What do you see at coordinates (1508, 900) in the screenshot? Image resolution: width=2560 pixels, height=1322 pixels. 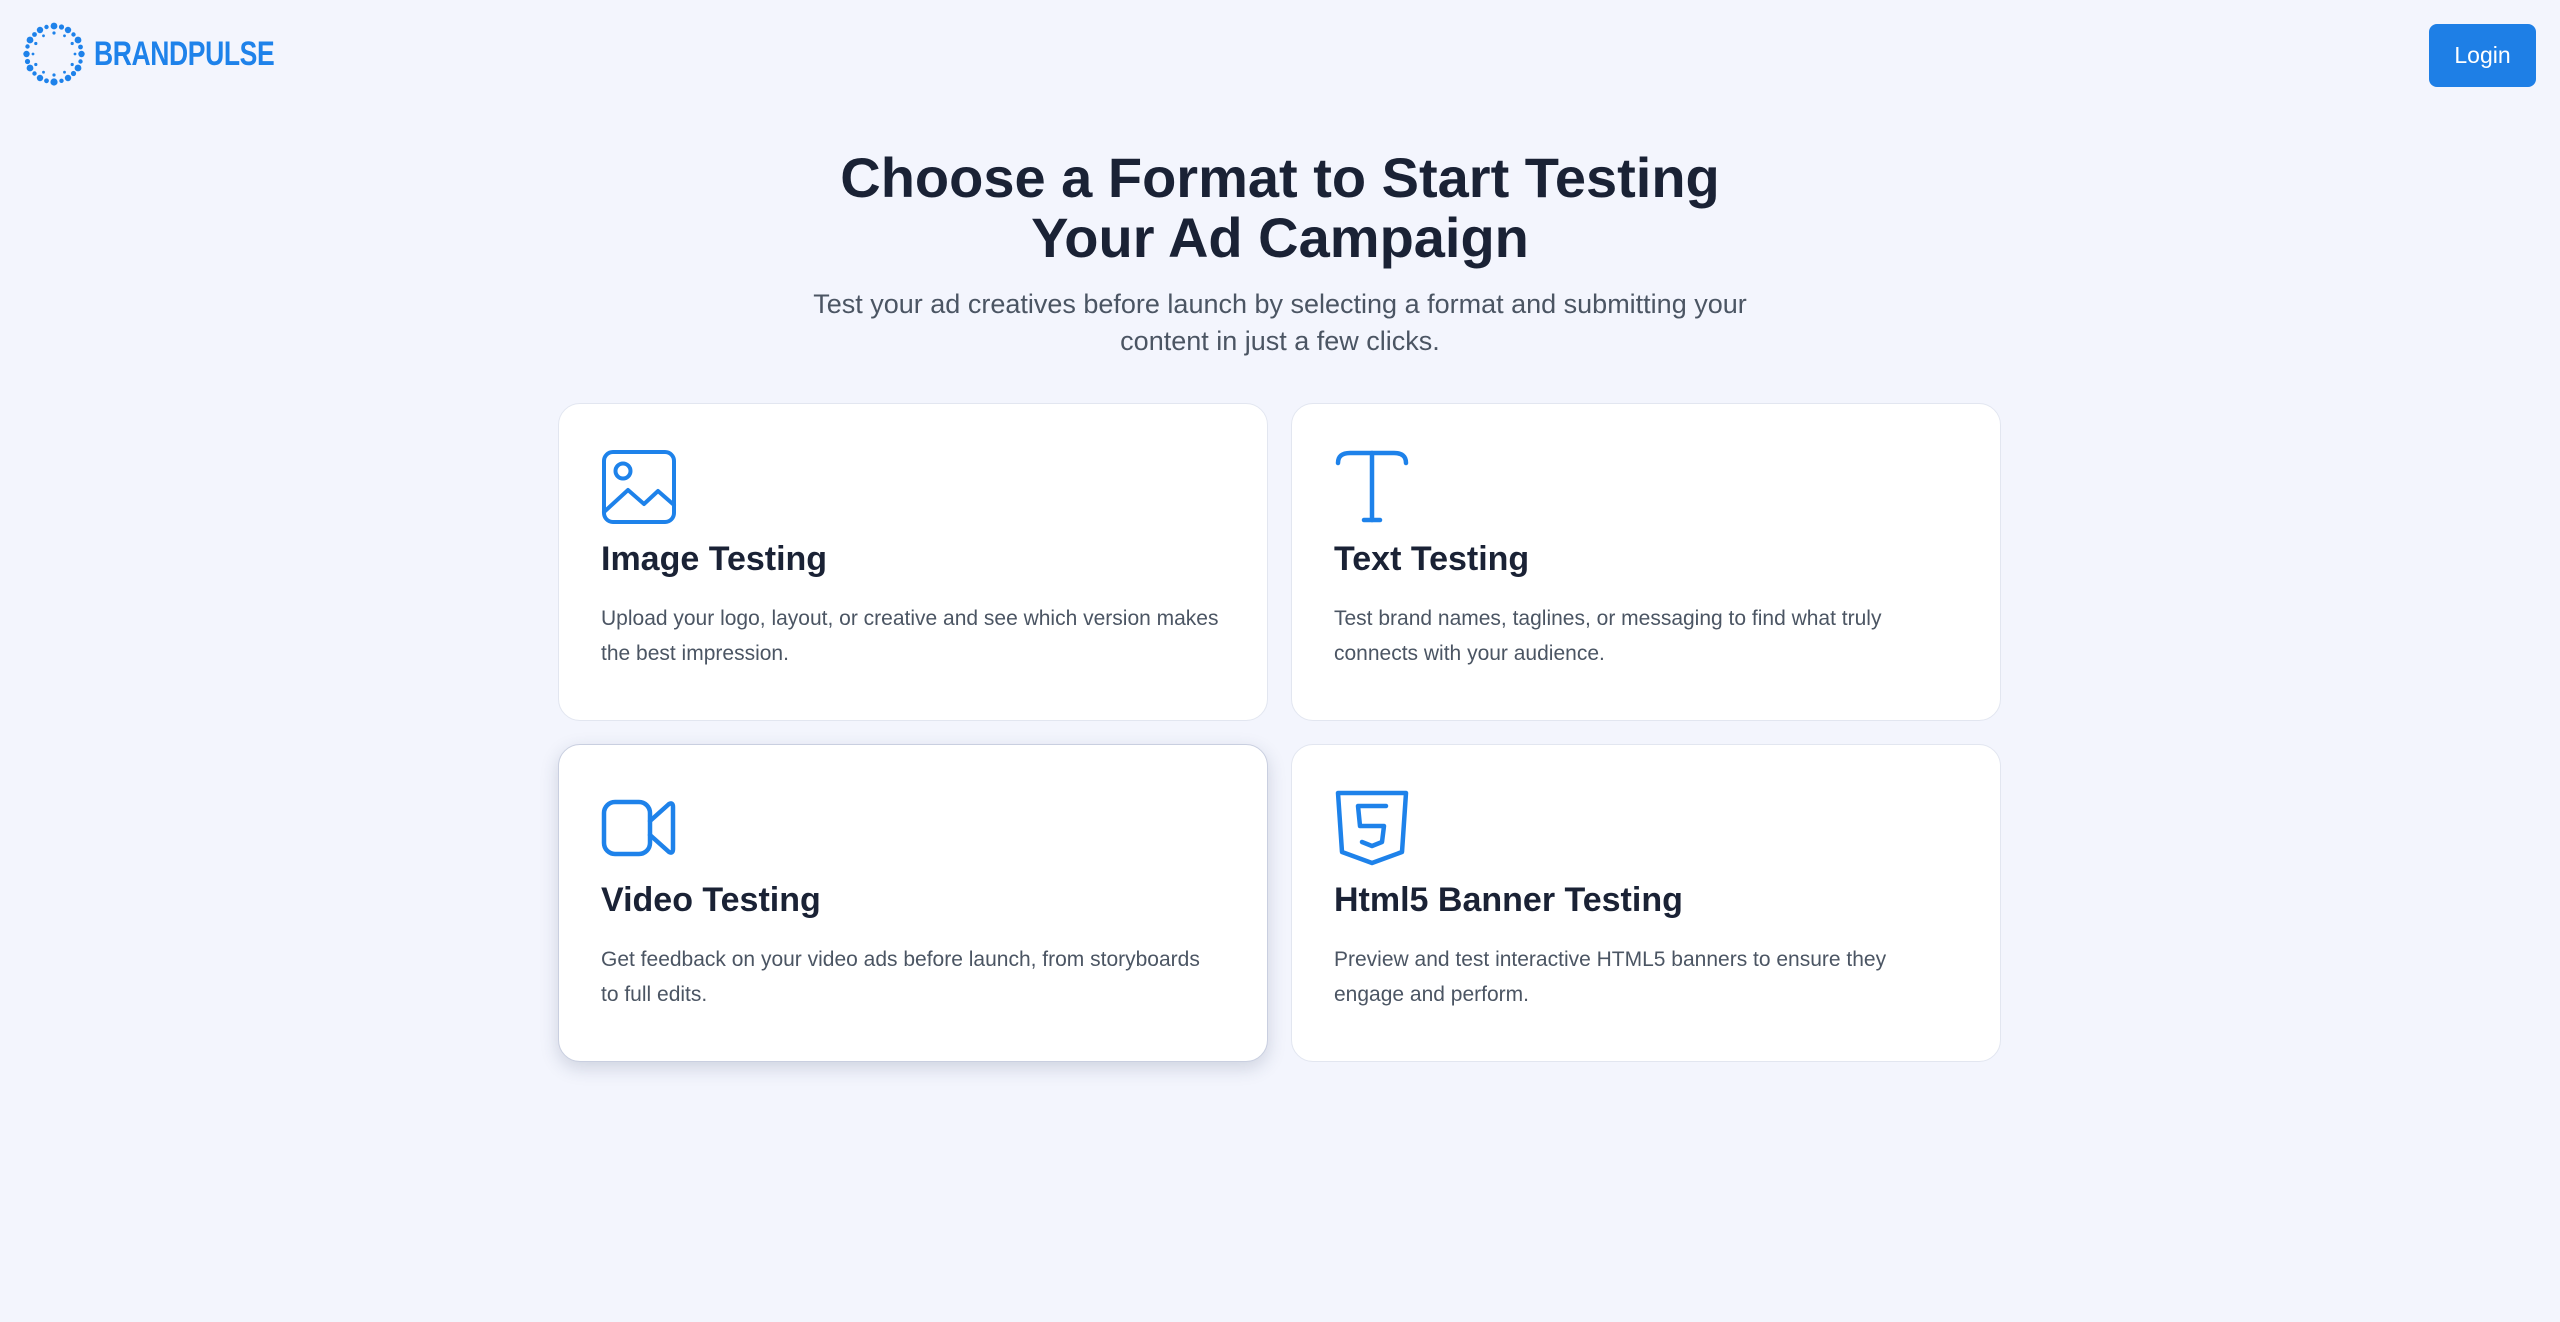 I see `card-title: Html5 Banner Testing` at bounding box center [1508, 900].